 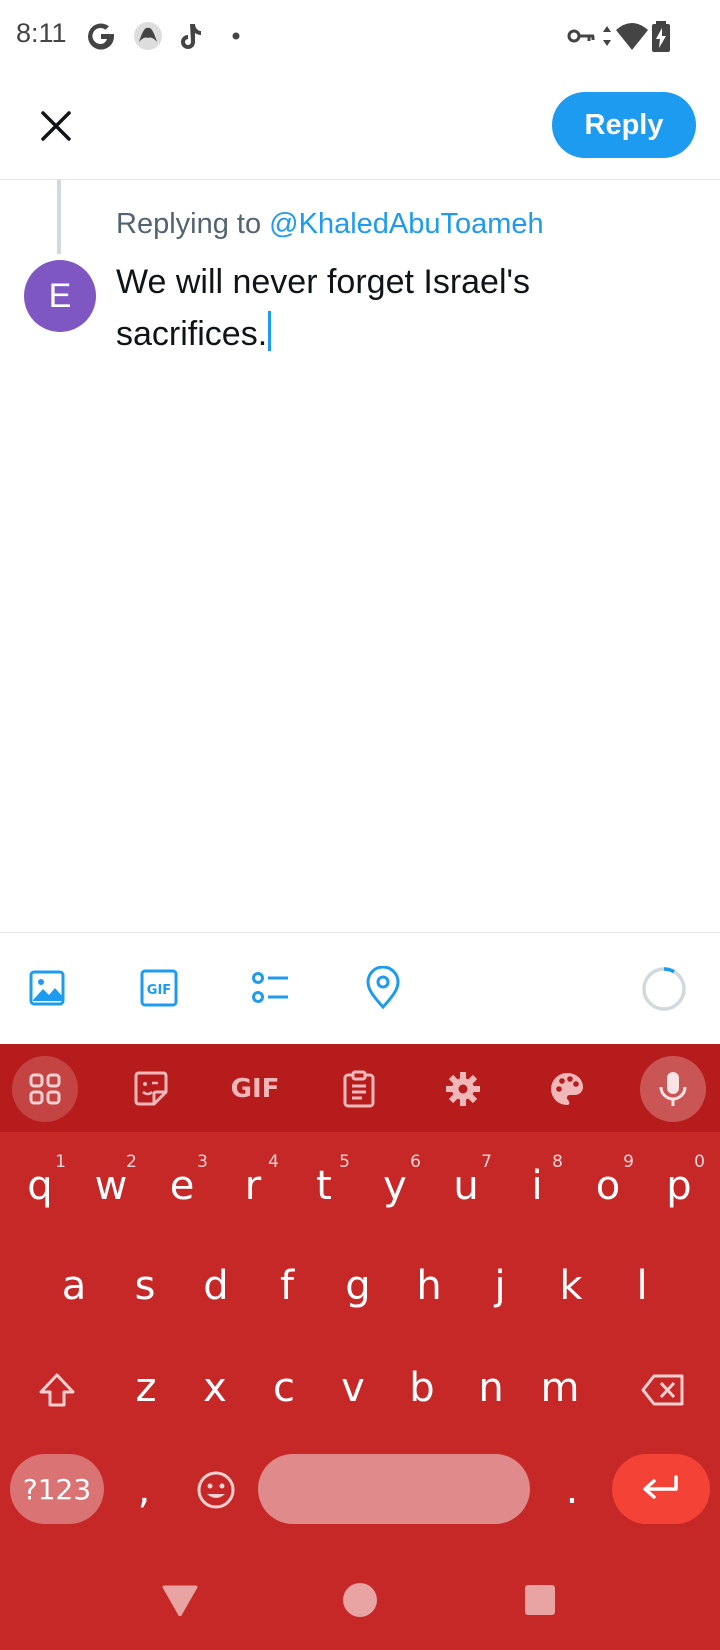 I want to click on keyboard-gif-label: GIF, so click(x=255, y=1089).